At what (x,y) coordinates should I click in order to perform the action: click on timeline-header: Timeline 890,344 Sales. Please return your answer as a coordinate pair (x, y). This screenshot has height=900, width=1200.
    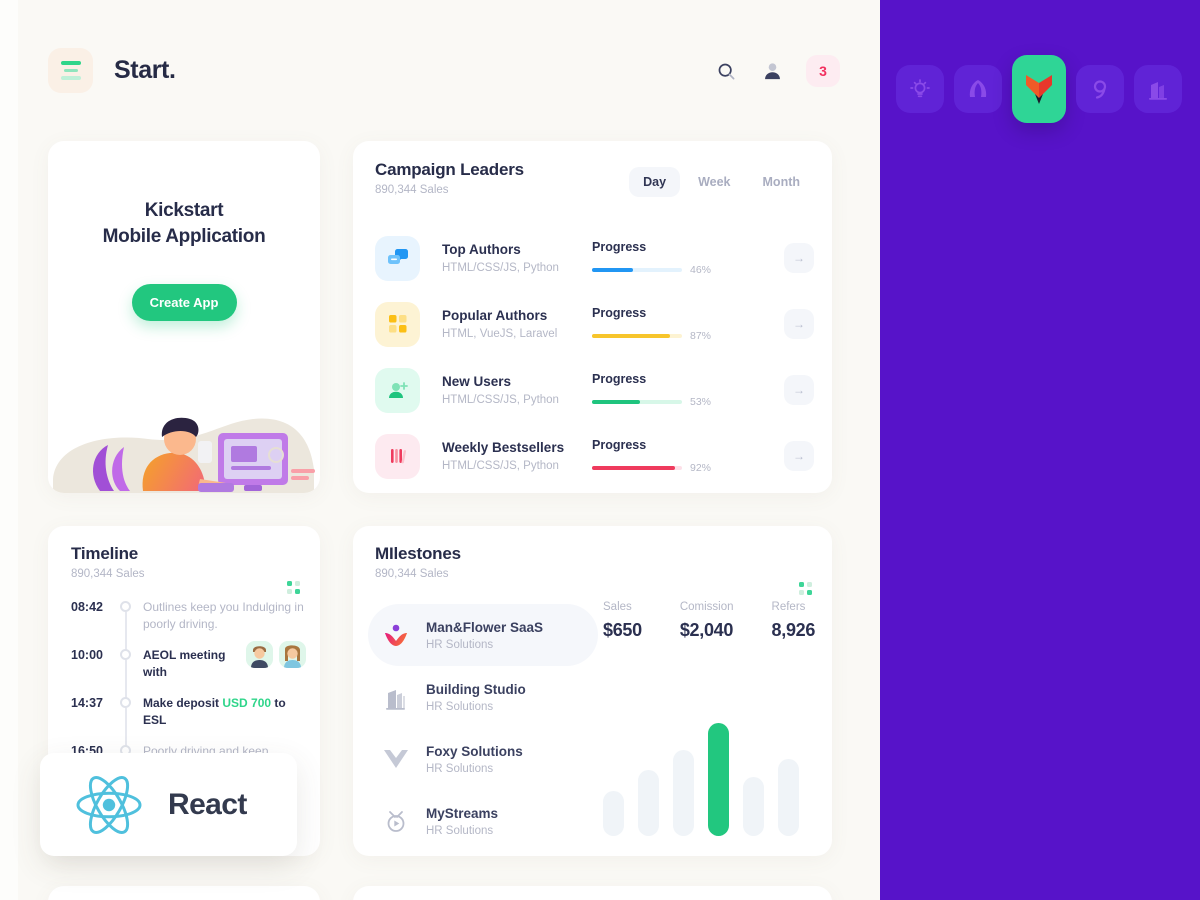
    Looking at the image, I should click on (108, 562).